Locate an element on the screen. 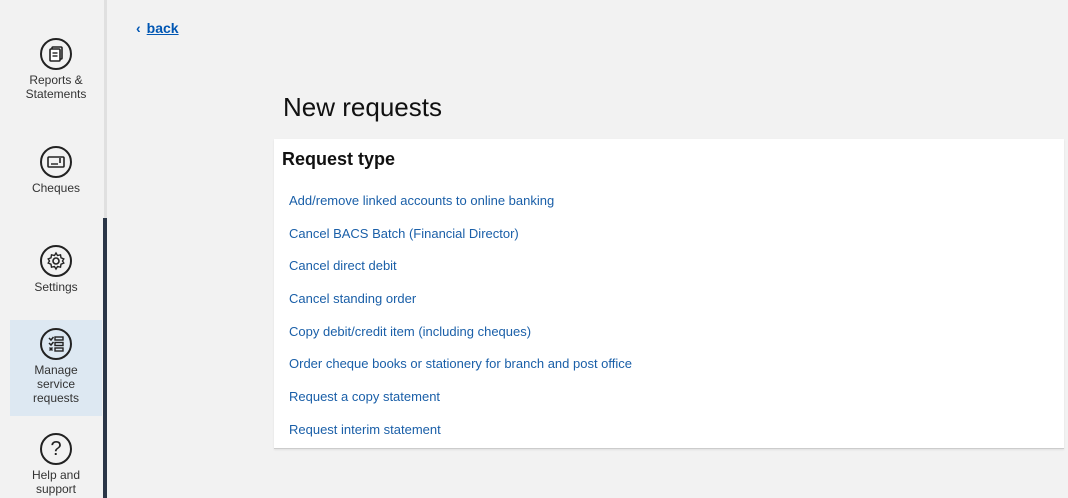 This screenshot has height=498, width=1068. scrollbar-thumb is located at coordinates (105, 358).